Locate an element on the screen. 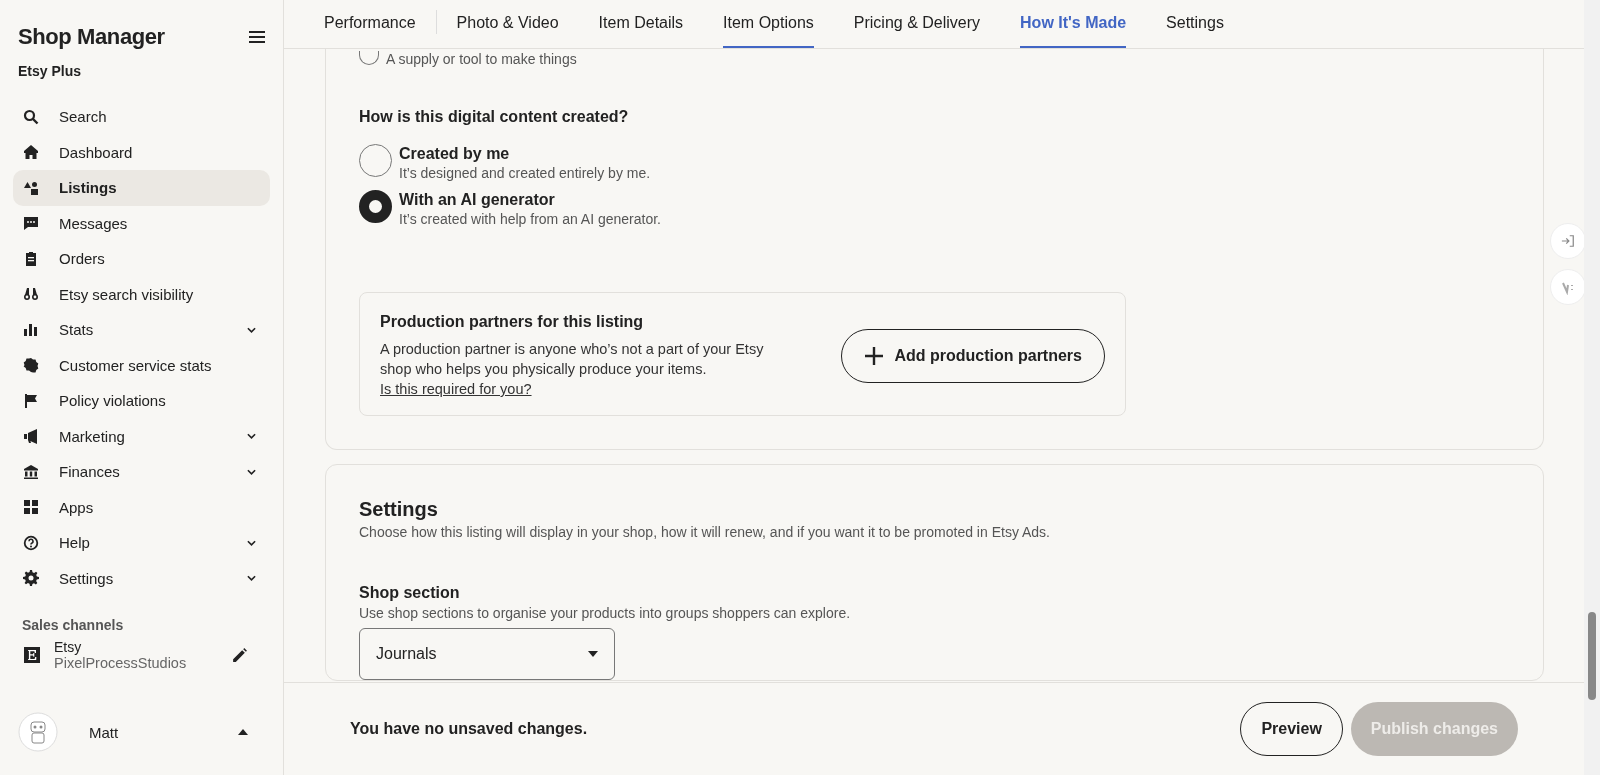 This screenshot has height=775, width=1600. nav-item: Customer service stats is located at coordinates (141, 365).